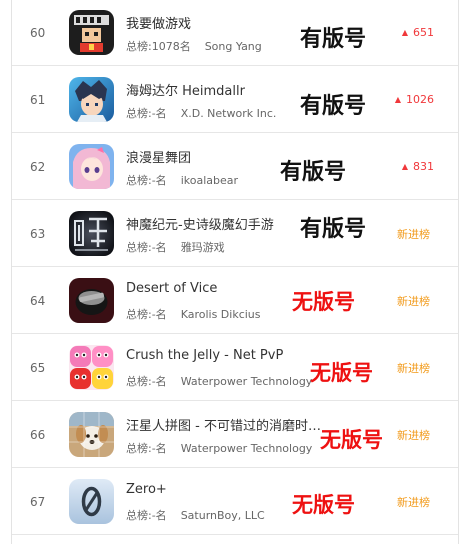 The image size is (467, 544). What do you see at coordinates (200, 223) in the screenshot?
I see `app-name: 神魔纪元-史诗级魔幻手游` at bounding box center [200, 223].